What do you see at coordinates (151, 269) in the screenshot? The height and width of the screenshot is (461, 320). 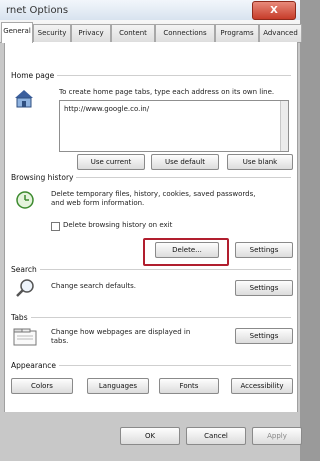 I see `search-divider` at bounding box center [151, 269].